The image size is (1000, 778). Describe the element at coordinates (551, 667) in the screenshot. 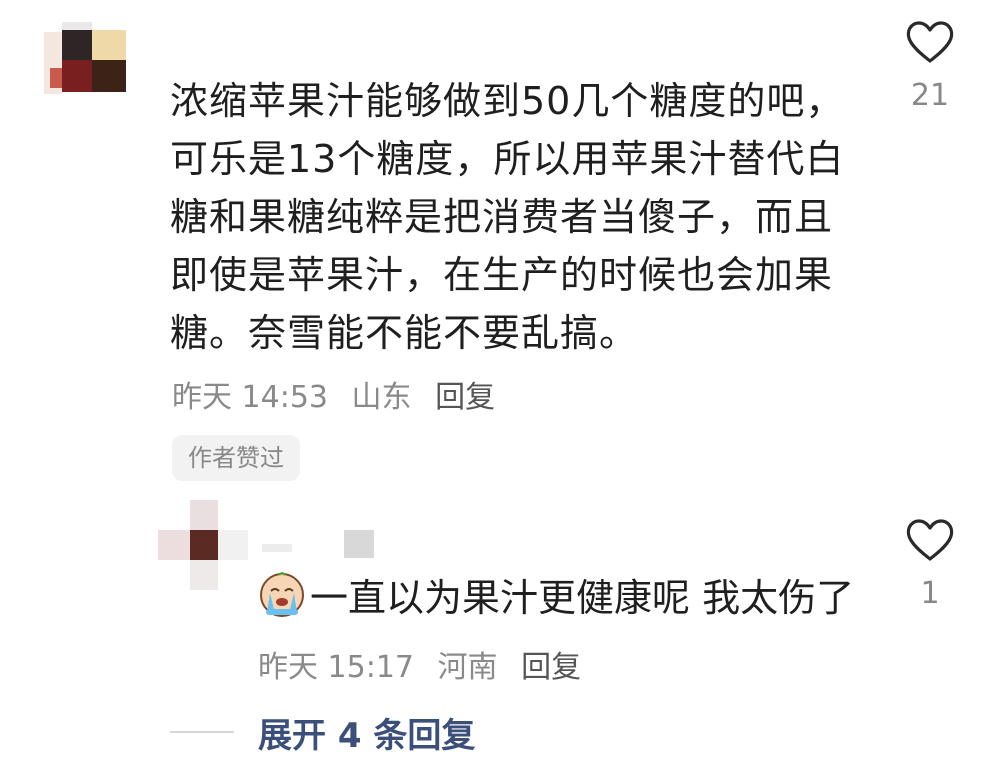

I see `reply-reply-button: 回复` at that location.